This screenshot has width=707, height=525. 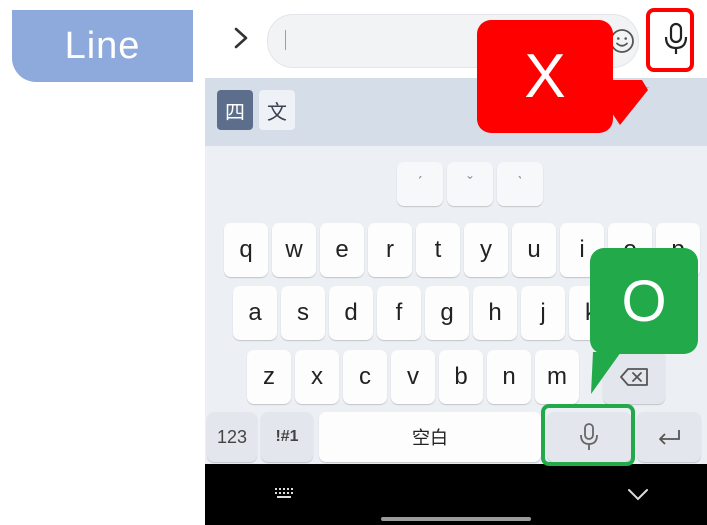 I want to click on key-q: q, so click(x=246, y=250).